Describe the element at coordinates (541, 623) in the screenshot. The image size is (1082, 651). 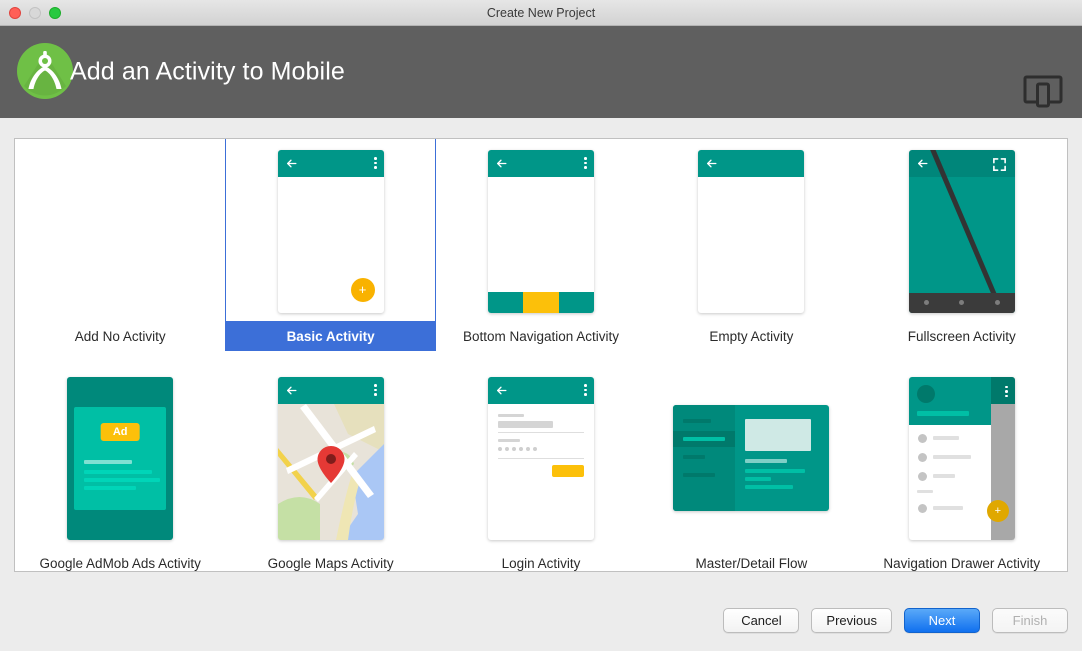
I see `wizard-footer: Cancel Previous Next Finish` at that location.